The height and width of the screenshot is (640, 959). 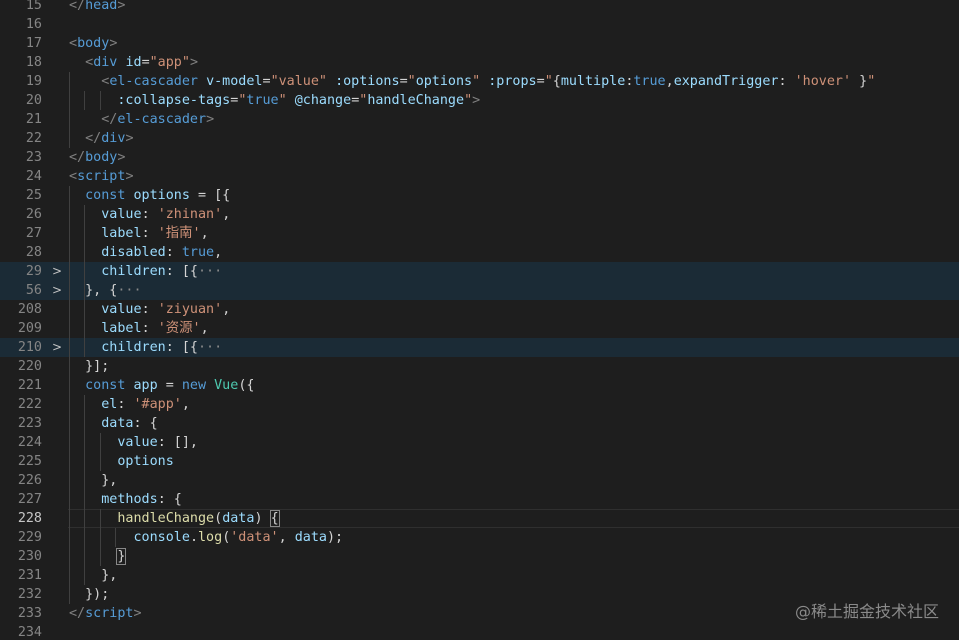 What do you see at coordinates (101, 6) in the screenshot?
I see `code-token: head` at bounding box center [101, 6].